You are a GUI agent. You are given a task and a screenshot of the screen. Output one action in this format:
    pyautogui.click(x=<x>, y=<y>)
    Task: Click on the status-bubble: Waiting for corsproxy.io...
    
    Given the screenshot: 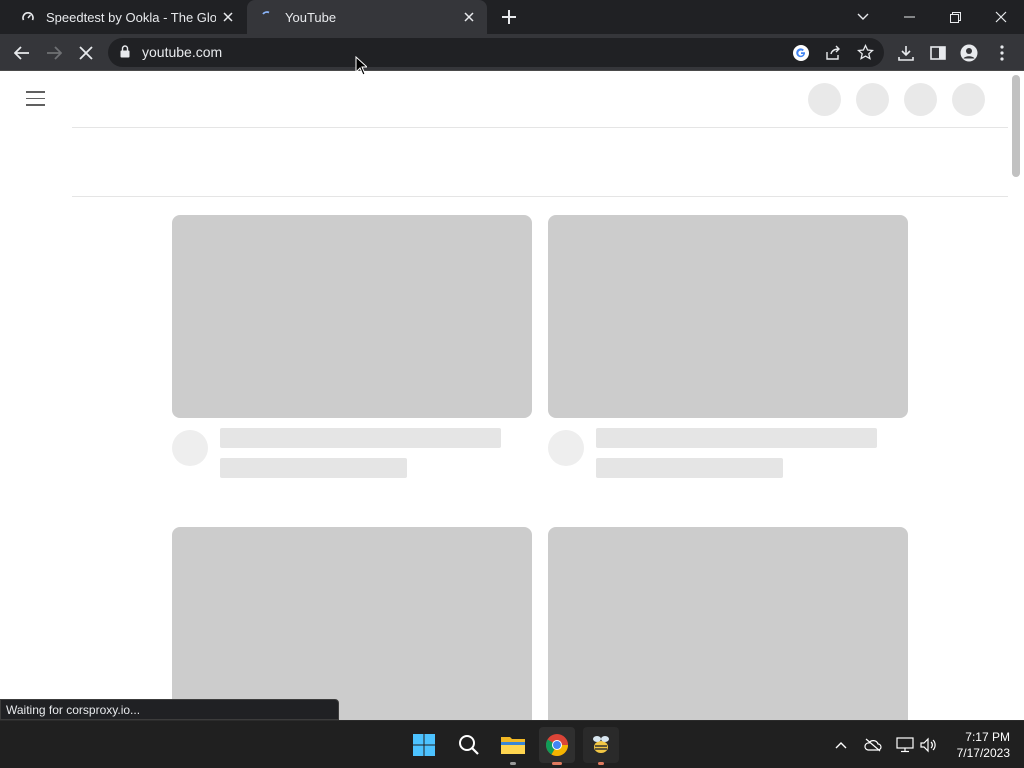 What is the action you would take?
    pyautogui.click(x=169, y=709)
    